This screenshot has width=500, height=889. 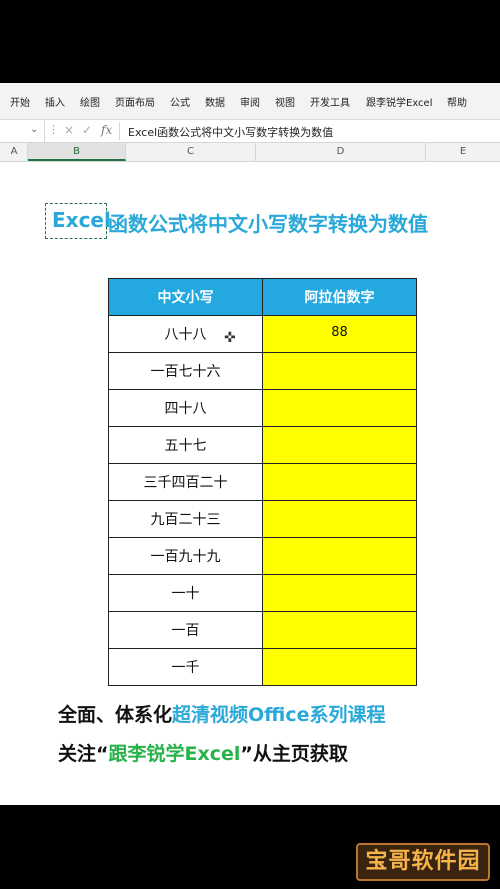 I want to click on table-row: 九百二十三, so click(x=262, y=519).